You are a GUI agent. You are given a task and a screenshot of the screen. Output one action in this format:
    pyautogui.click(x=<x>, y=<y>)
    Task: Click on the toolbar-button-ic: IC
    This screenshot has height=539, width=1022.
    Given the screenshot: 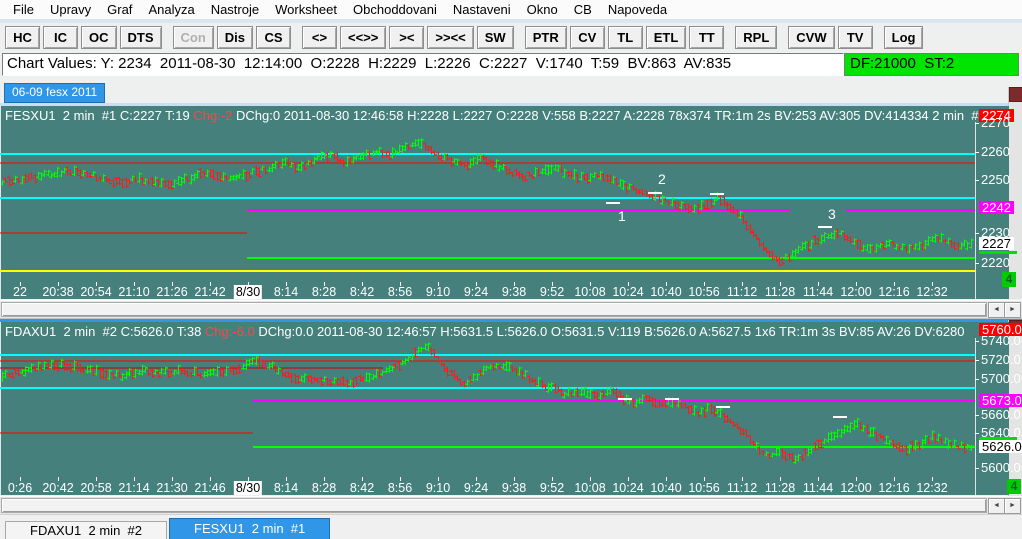 What is the action you would take?
    pyautogui.click(x=60, y=37)
    